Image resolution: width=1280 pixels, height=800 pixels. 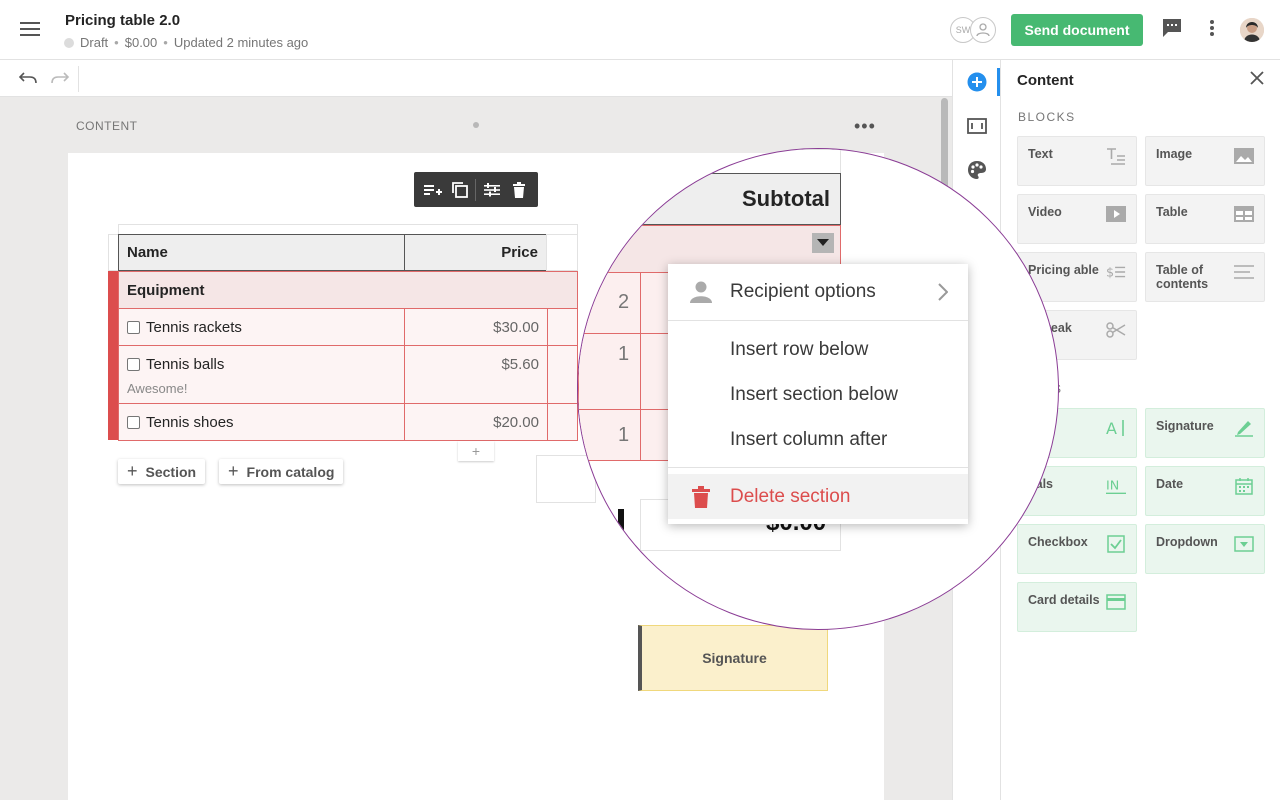 I want to click on row-price: $30.00, so click(x=476, y=327).